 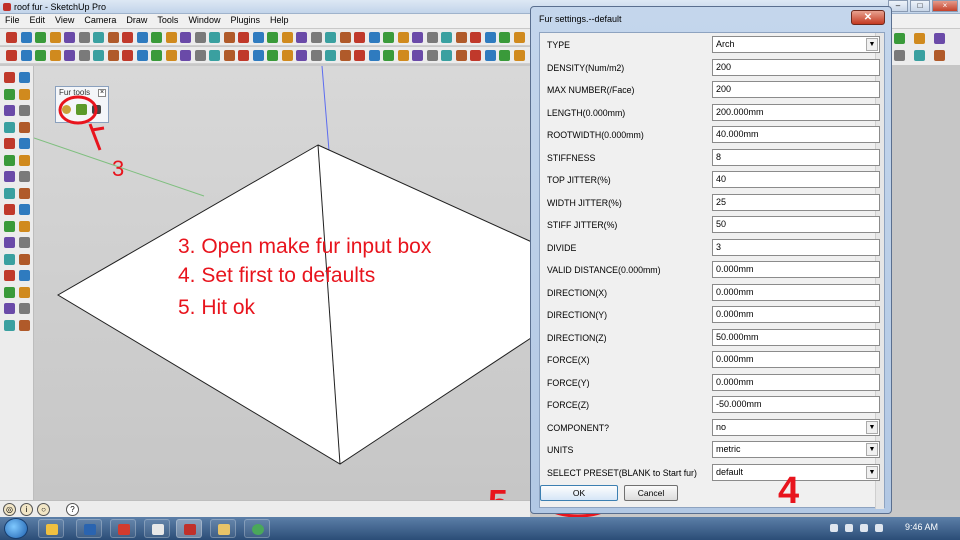 I want to click on menu-draw: Draw, so click(x=136, y=21).